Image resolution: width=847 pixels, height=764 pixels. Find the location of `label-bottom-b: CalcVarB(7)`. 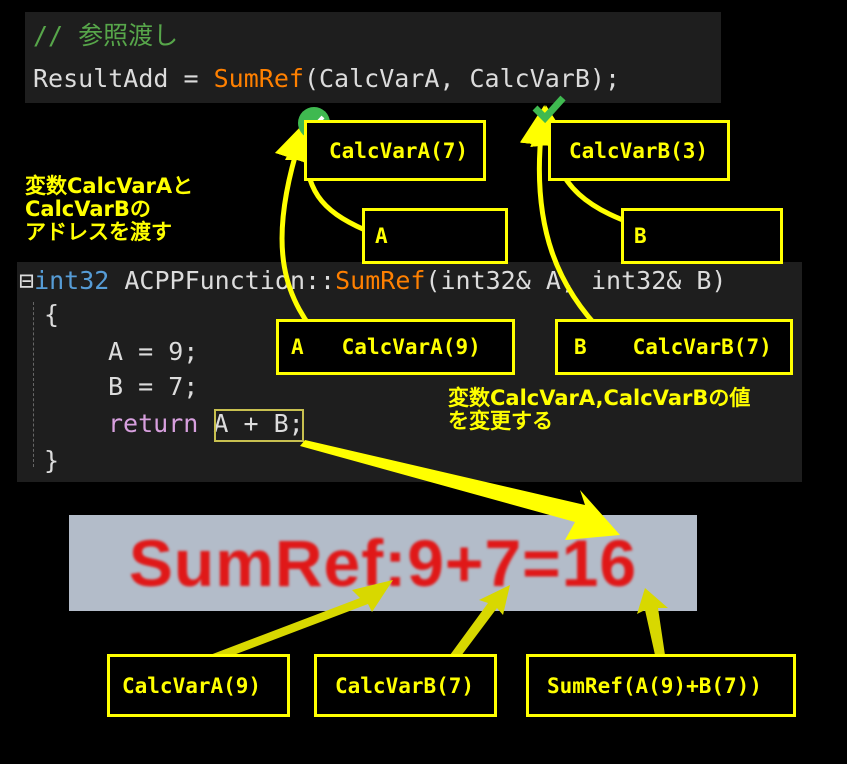

label-bottom-b: CalcVarB(7) is located at coordinates (405, 685).